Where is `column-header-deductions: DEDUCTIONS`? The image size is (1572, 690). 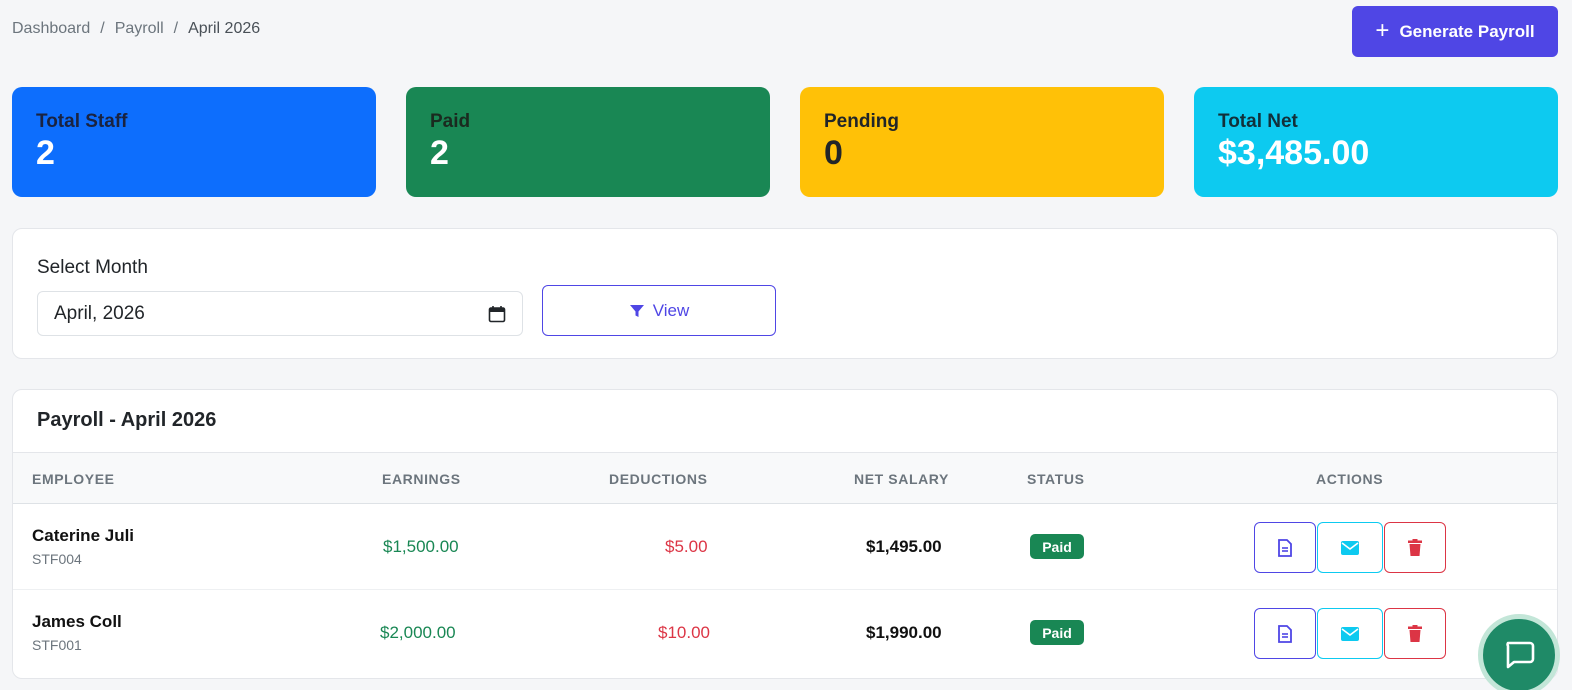 column-header-deductions: DEDUCTIONS is located at coordinates (658, 479).